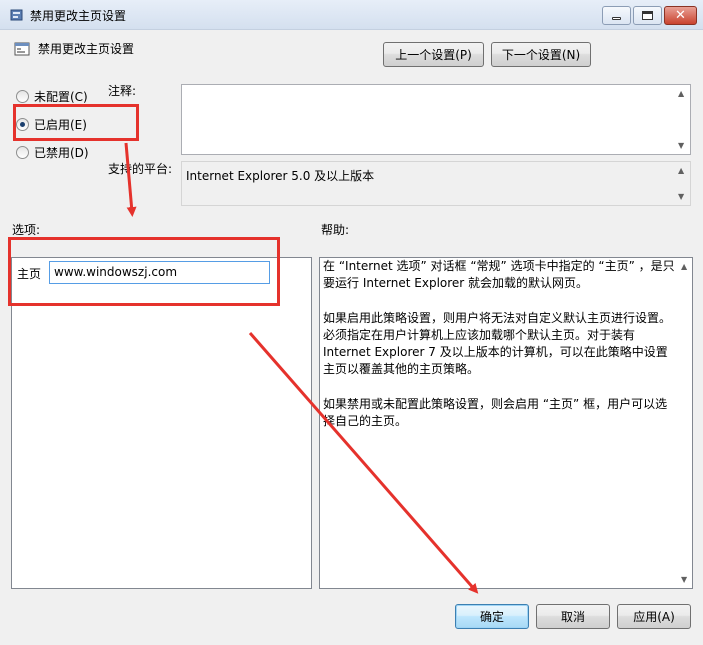  What do you see at coordinates (130, 179) in the screenshot?
I see `arrow-down-to-options` at bounding box center [130, 179].